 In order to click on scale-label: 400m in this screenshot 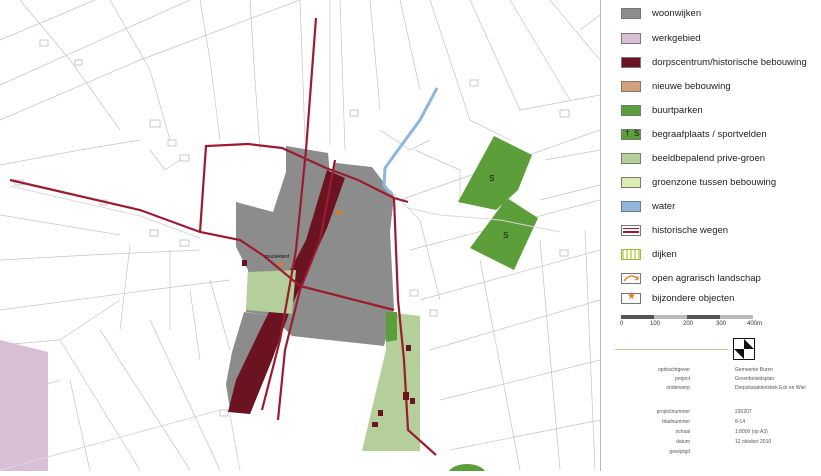, I will do `click(755, 324)`.